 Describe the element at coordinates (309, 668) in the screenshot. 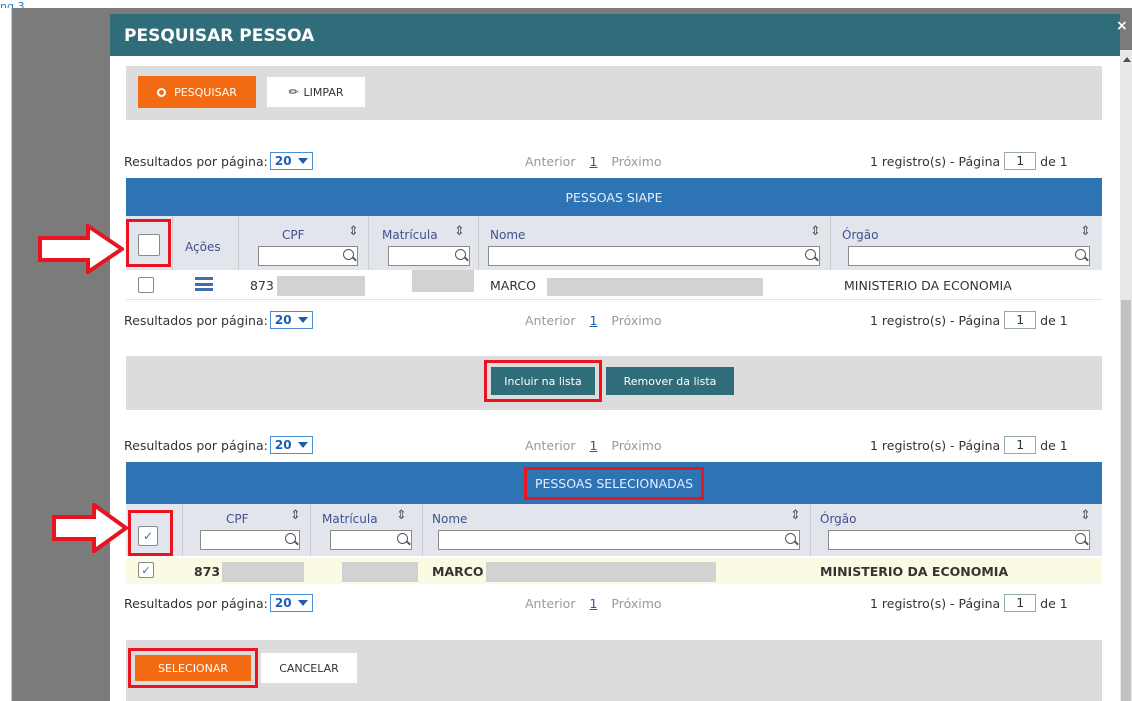

I see `cancel-button: CANCELAR` at that location.